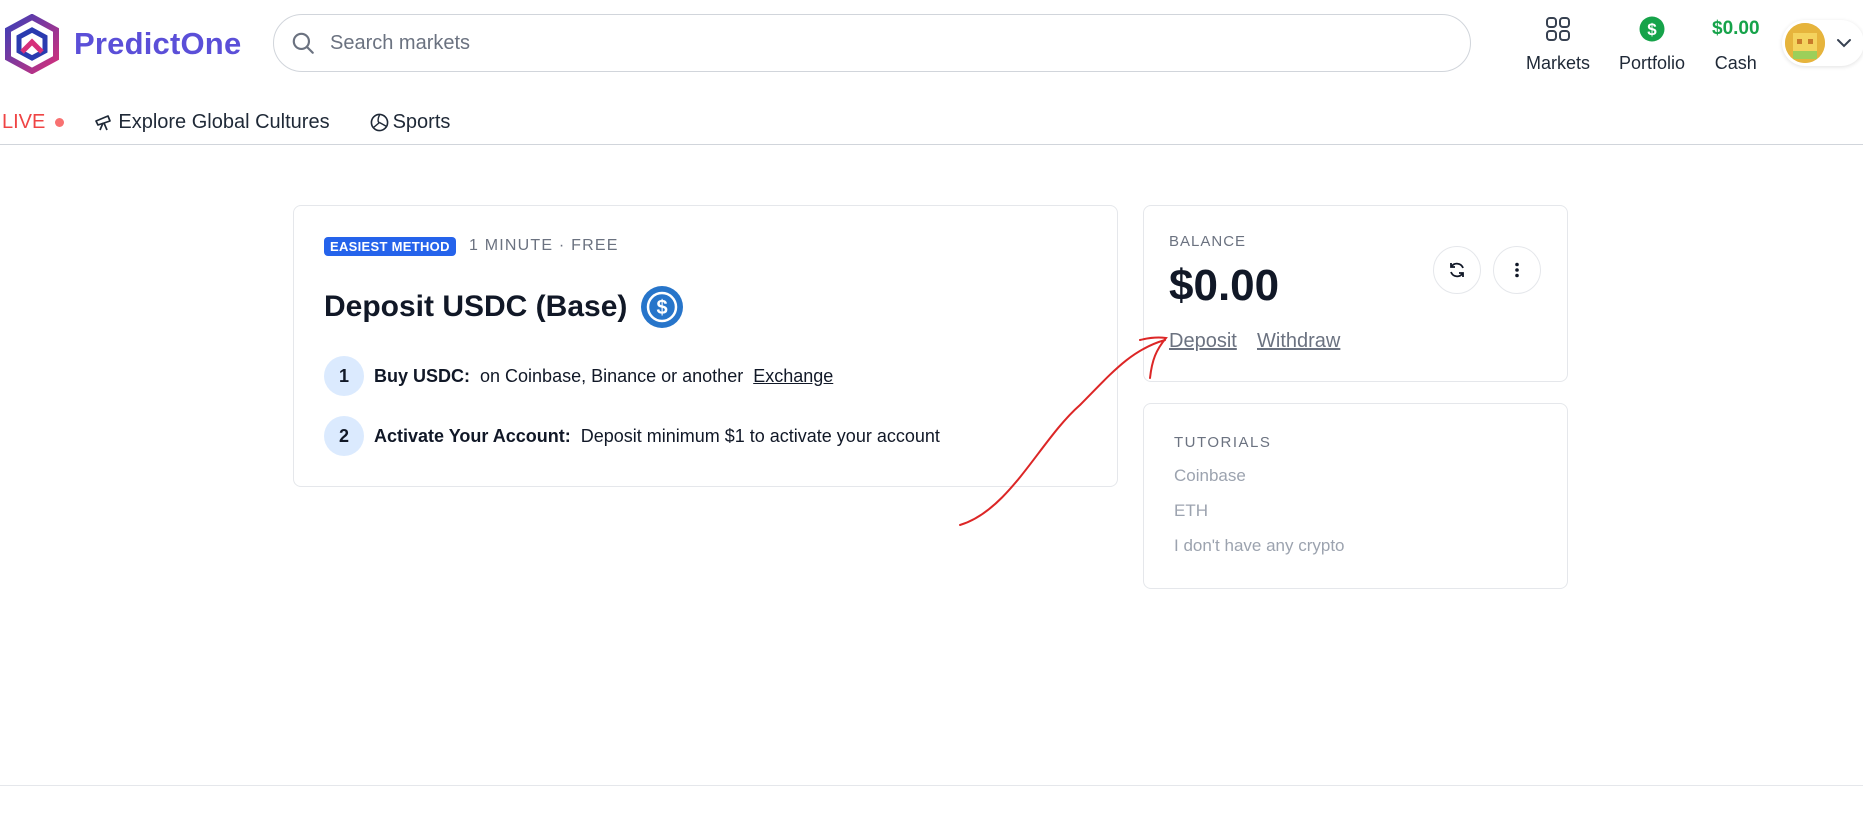  I want to click on nav-explore-label: Explore Global Cultures, so click(224, 121).